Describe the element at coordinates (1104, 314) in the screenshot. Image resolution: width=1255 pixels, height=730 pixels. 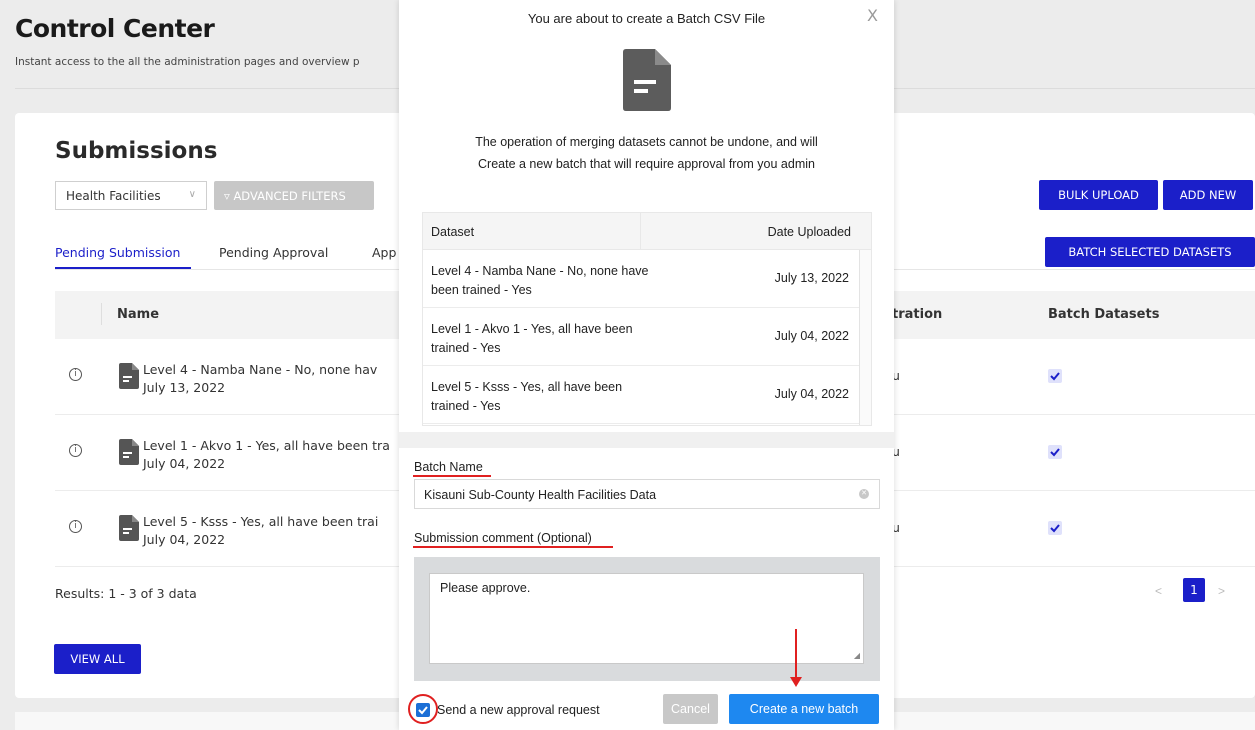
I see `column-batch-datasets: Batch Datasets` at that location.